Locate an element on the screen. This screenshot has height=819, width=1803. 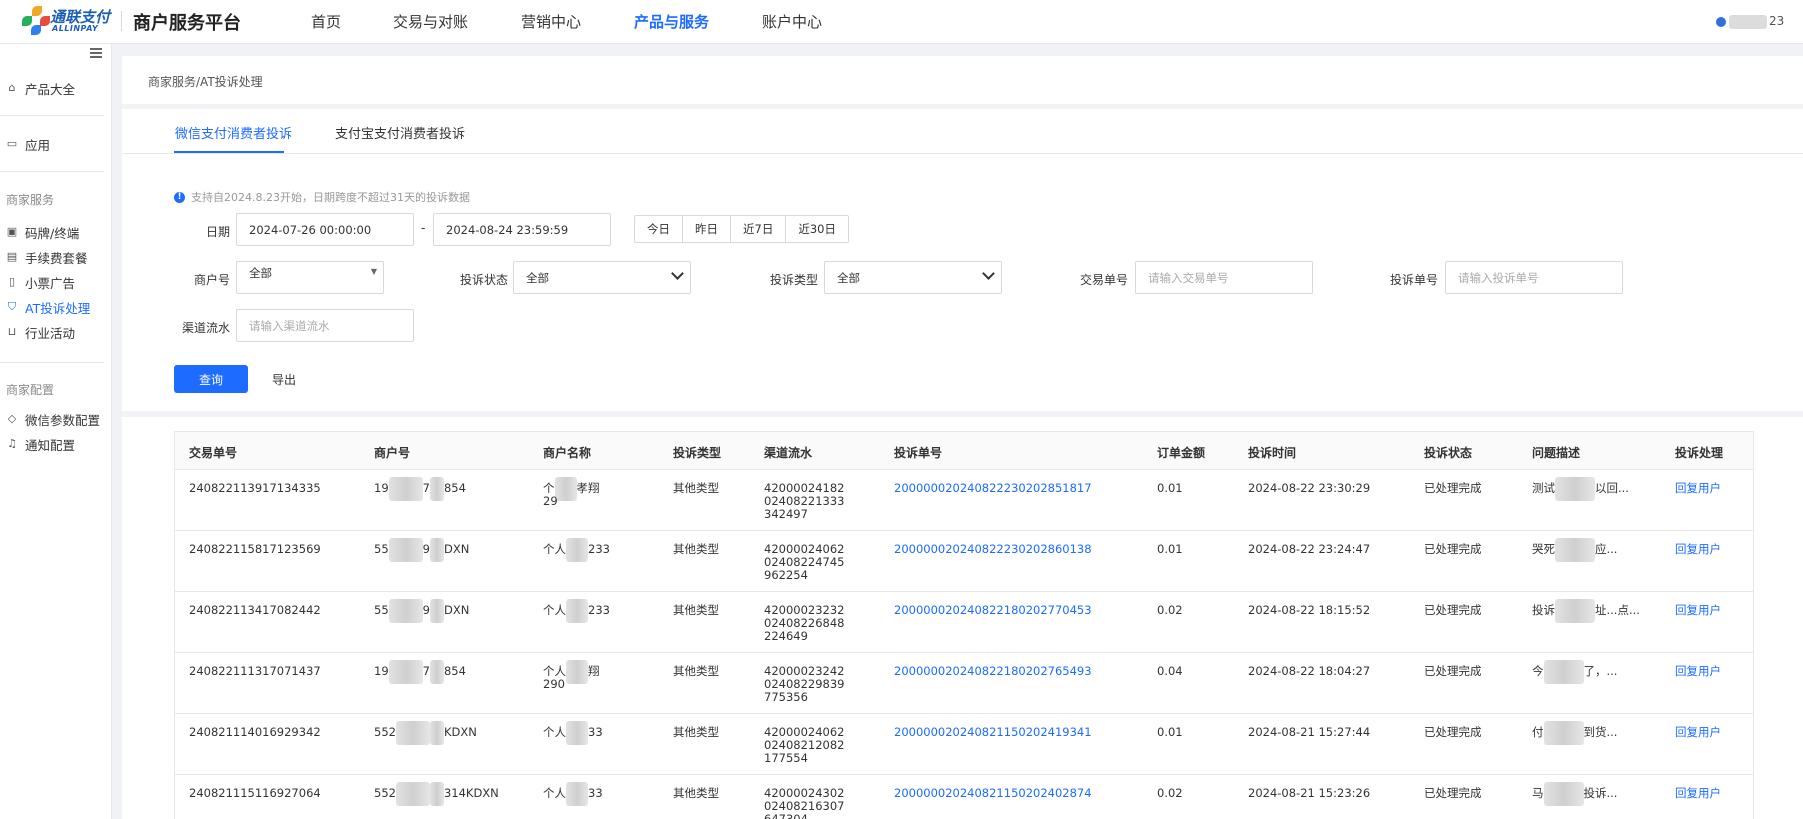
quick-yesterday-button: 昨日 is located at coordinates (707, 229).